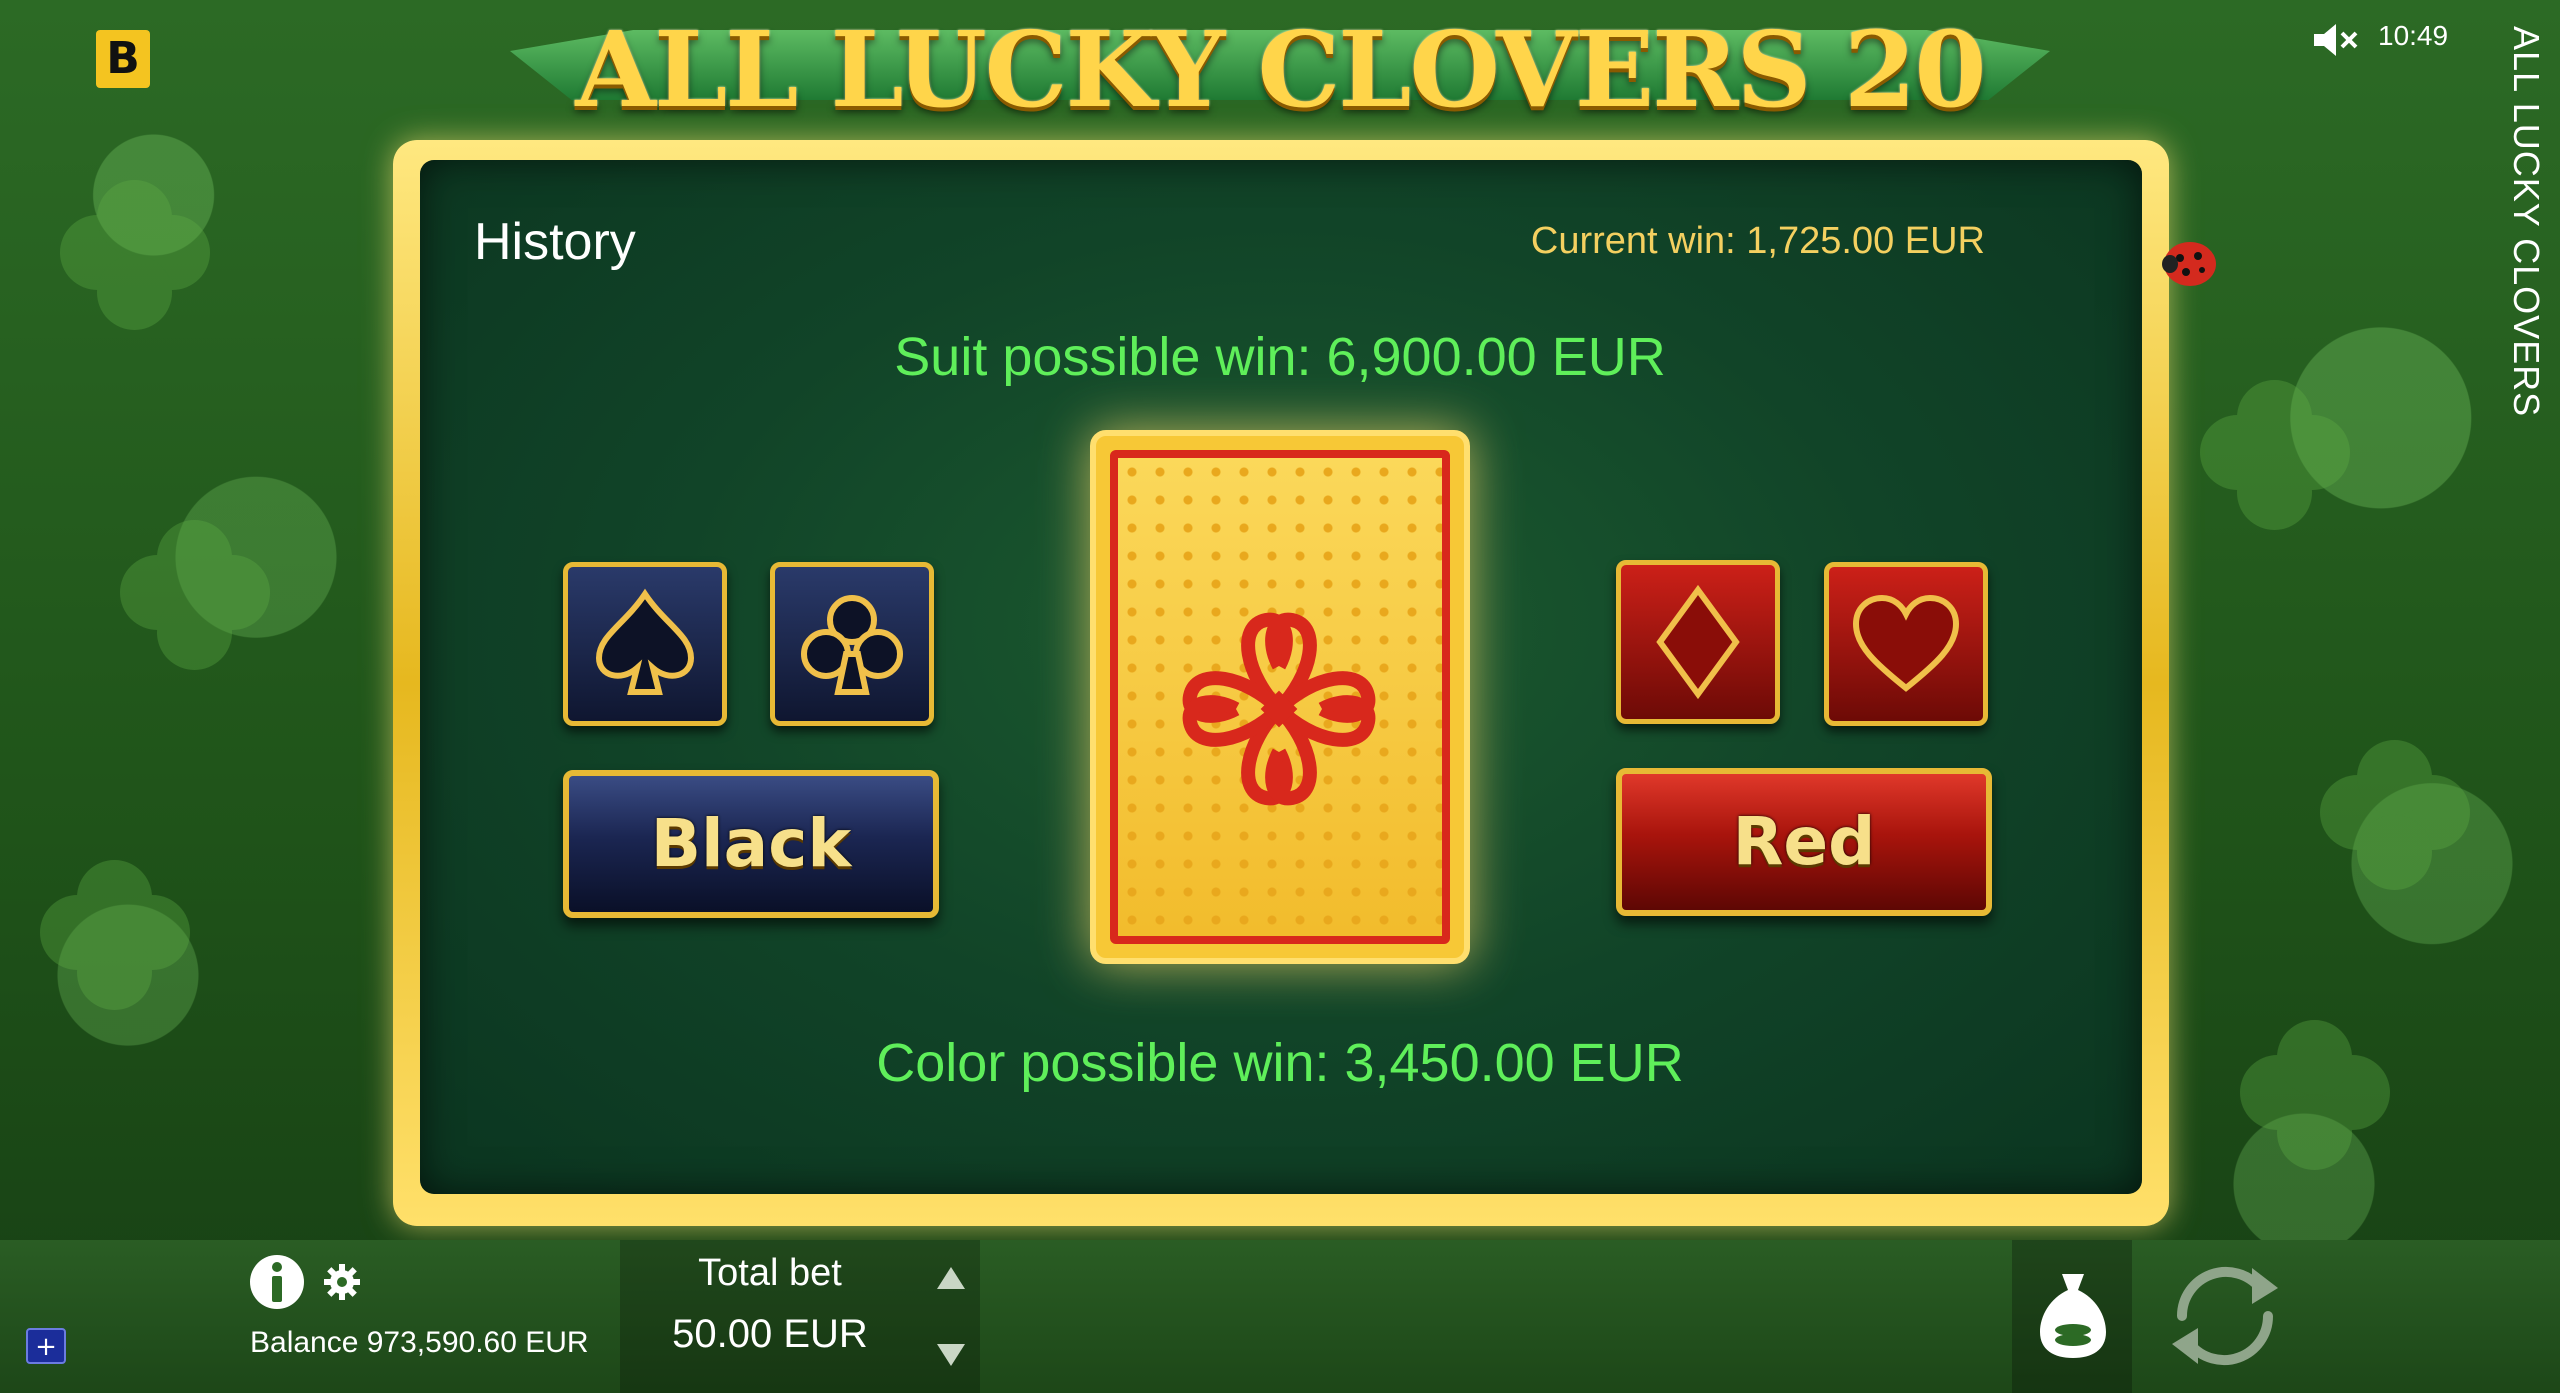 This screenshot has height=1393, width=2560. What do you see at coordinates (770, 1273) in the screenshot?
I see `total-bet-label: Total bet` at bounding box center [770, 1273].